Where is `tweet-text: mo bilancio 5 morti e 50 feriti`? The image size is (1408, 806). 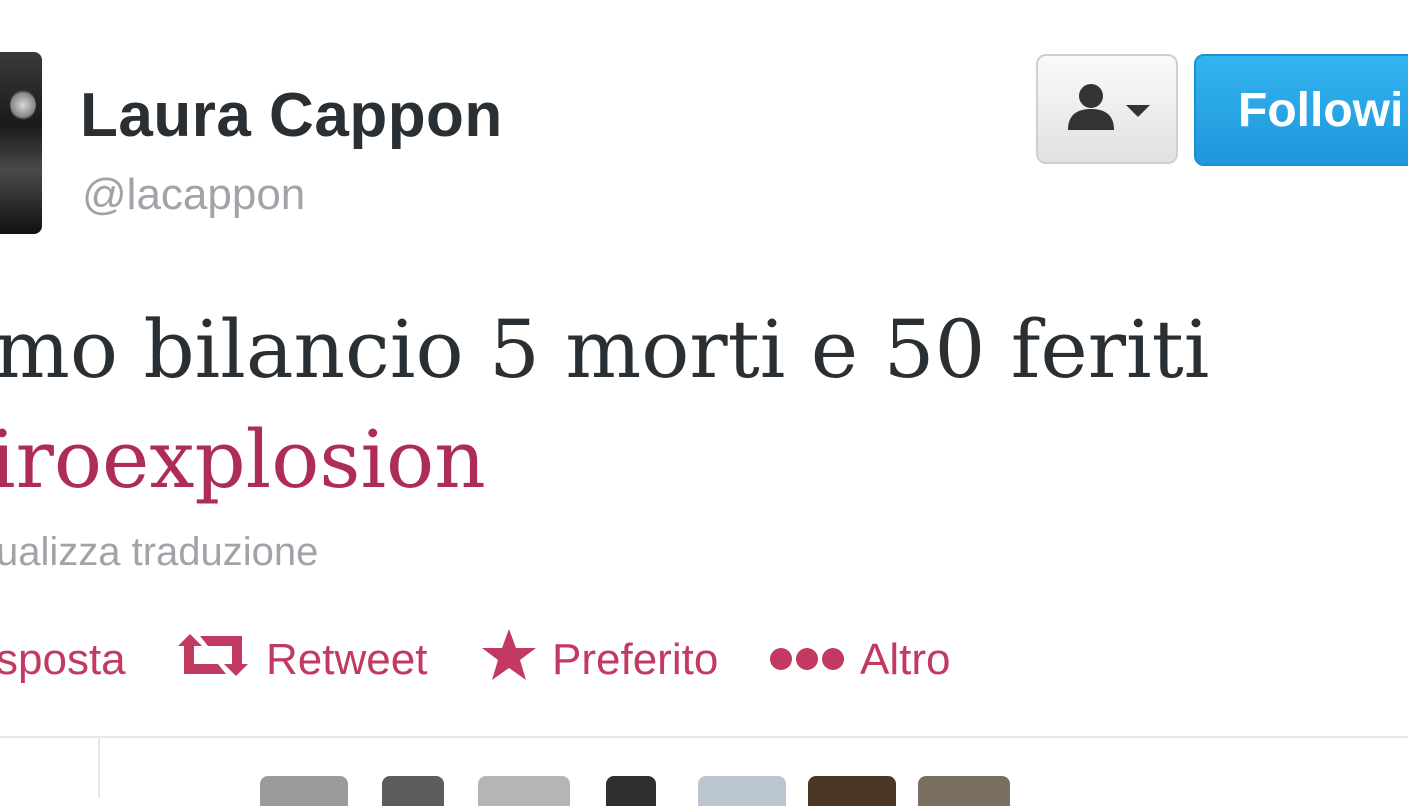
tweet-text: mo bilancio 5 morti e 50 feriti is located at coordinates (605, 349).